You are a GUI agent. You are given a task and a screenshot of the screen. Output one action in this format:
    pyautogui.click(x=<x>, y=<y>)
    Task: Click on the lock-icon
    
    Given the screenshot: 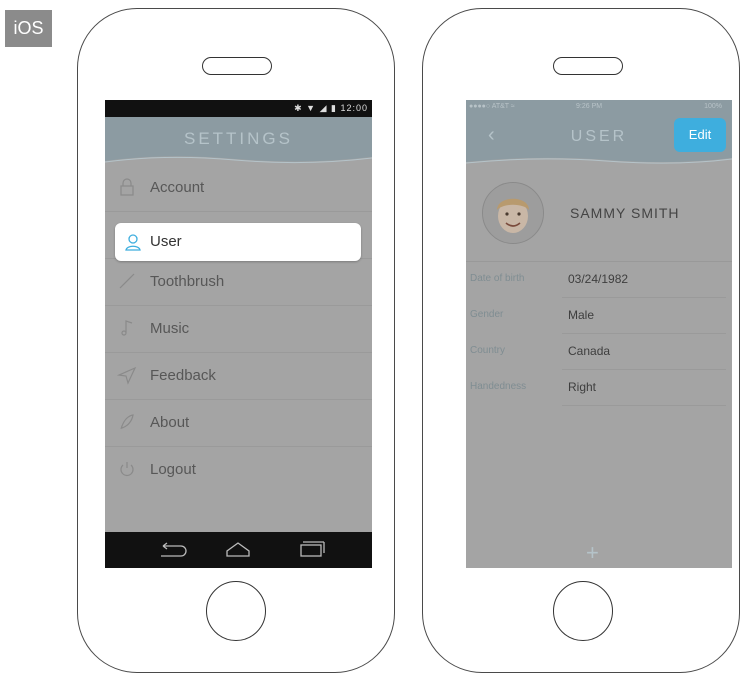 What is the action you would take?
    pyautogui.click(x=127, y=187)
    